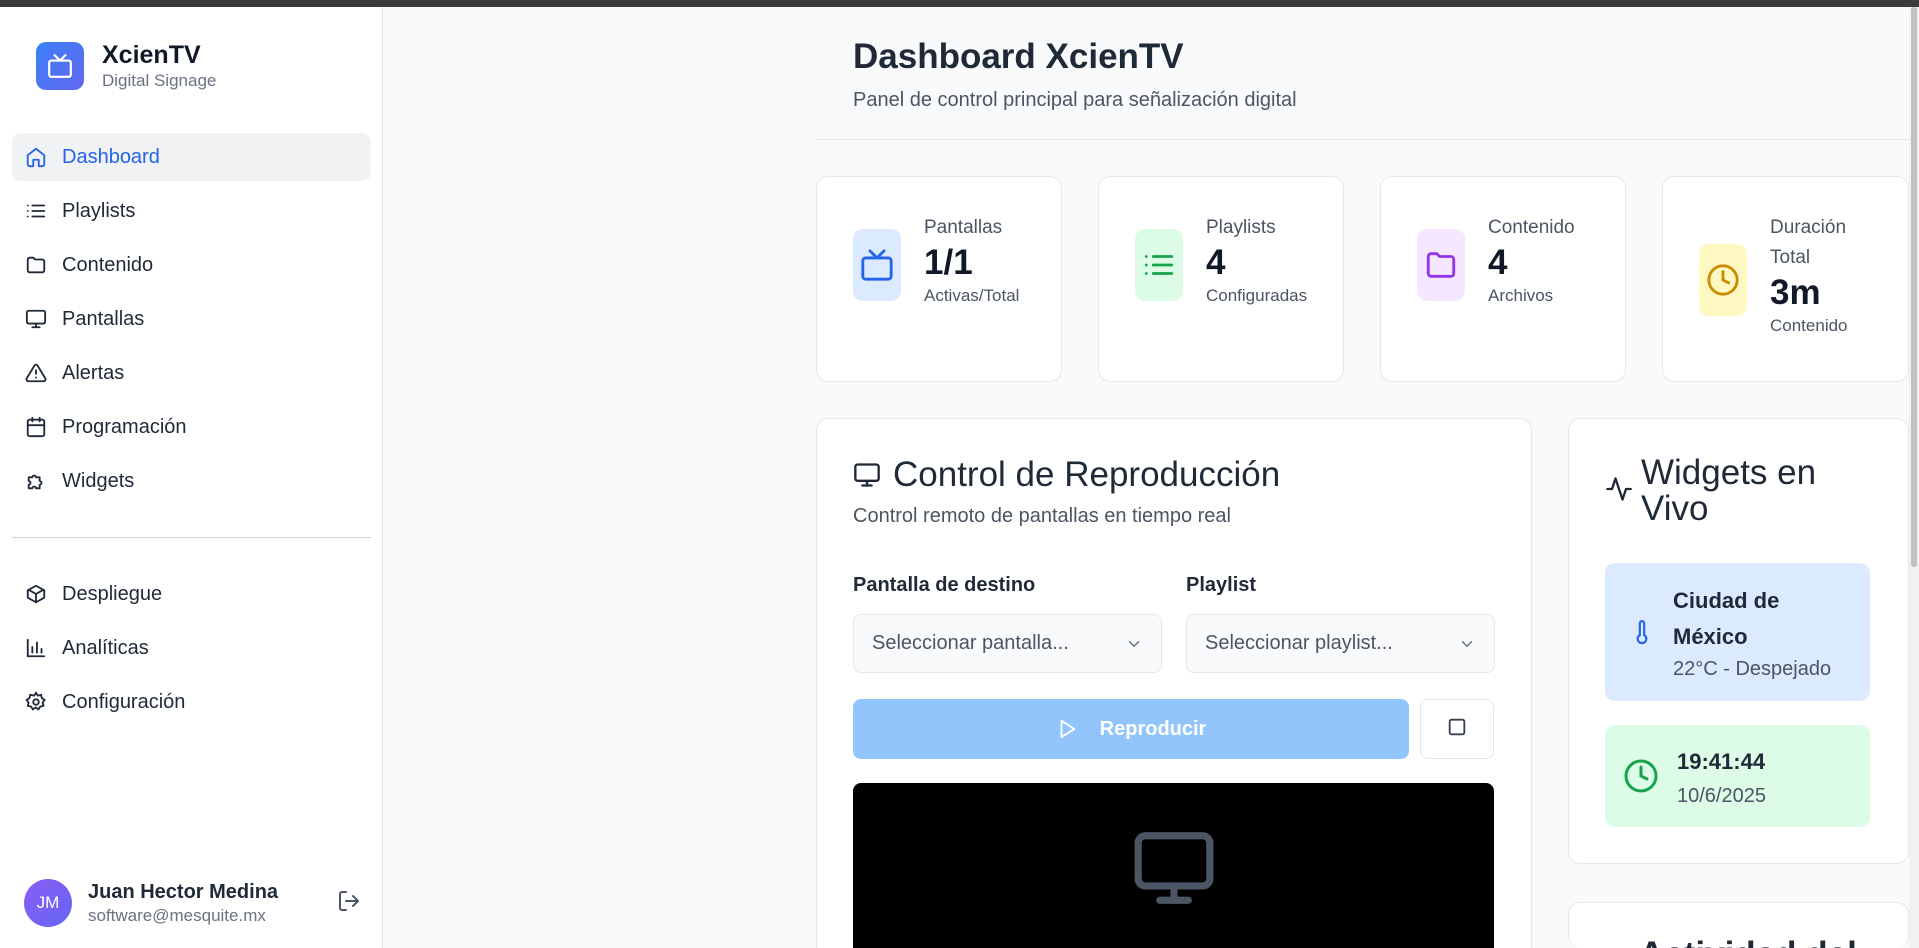 This screenshot has height=948, width=1919. I want to click on sidebar-item-label: Playlists, so click(99, 210).